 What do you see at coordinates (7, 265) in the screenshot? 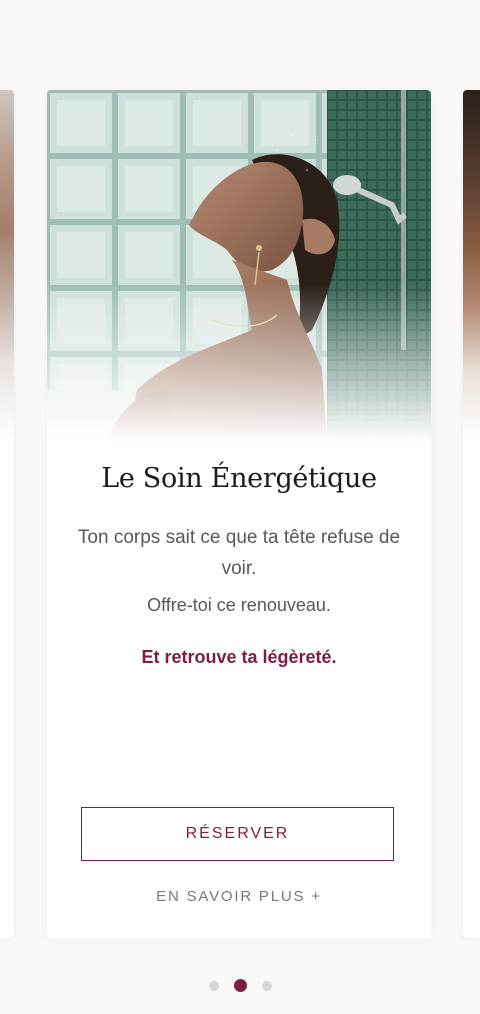
I see `previous-card-image` at bounding box center [7, 265].